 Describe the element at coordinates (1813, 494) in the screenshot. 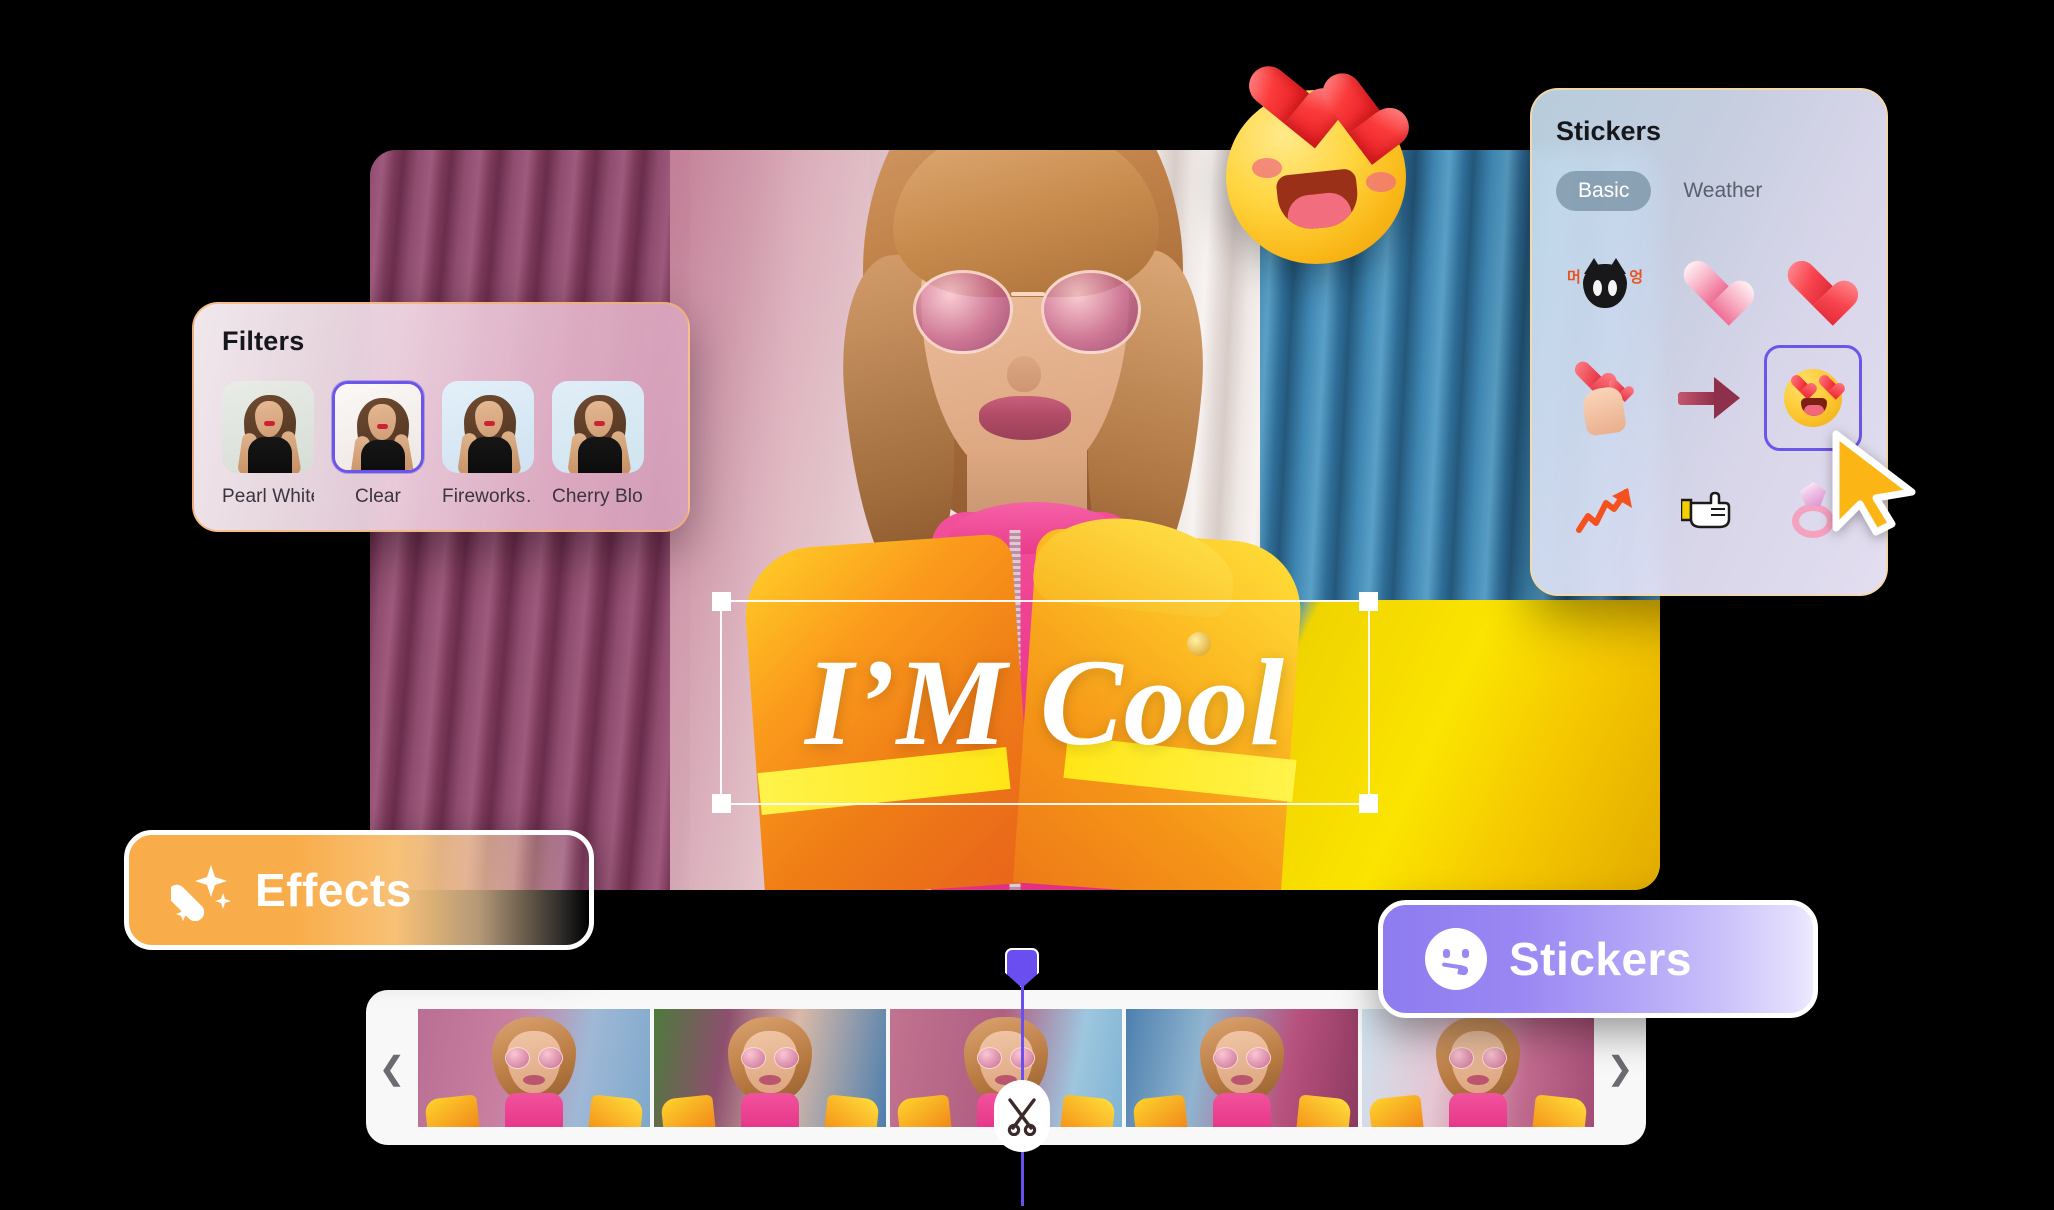

I see `ring-gem` at that location.